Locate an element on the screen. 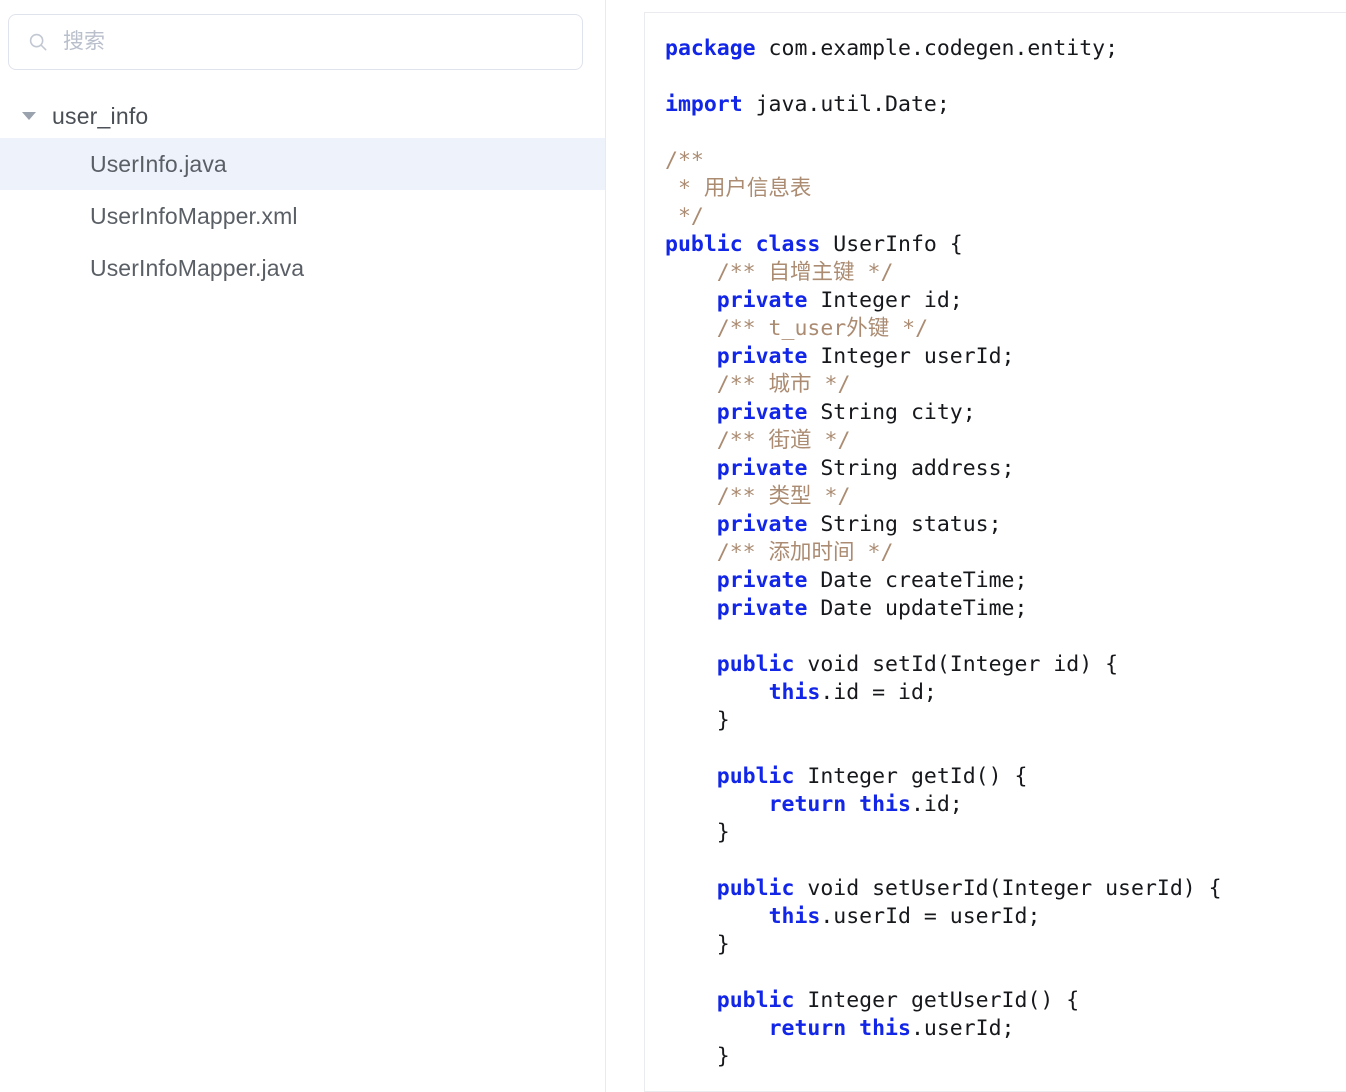 Image resolution: width=1346 pixels, height=1092 pixels. code-token-pl: void setId(Integer id) { is located at coordinates (956, 664).